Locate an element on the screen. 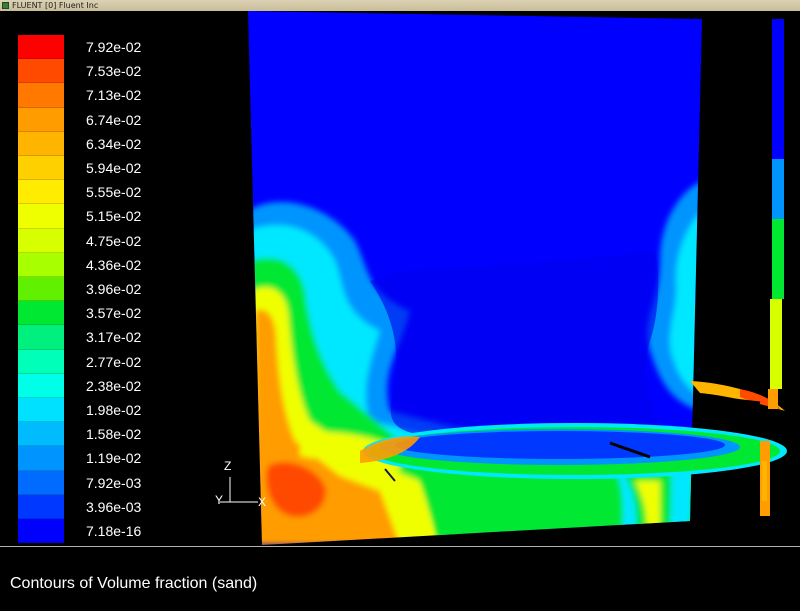 The width and height of the screenshot is (800, 611). legend-value-label: 6.34e-02 is located at coordinates (114, 143).